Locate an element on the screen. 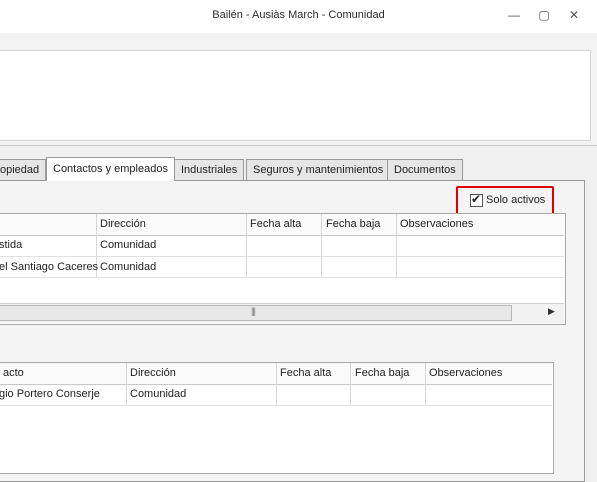 This screenshot has width=597, height=482. tab-contactos-y-empleados: Contactos y empleados is located at coordinates (110, 169).